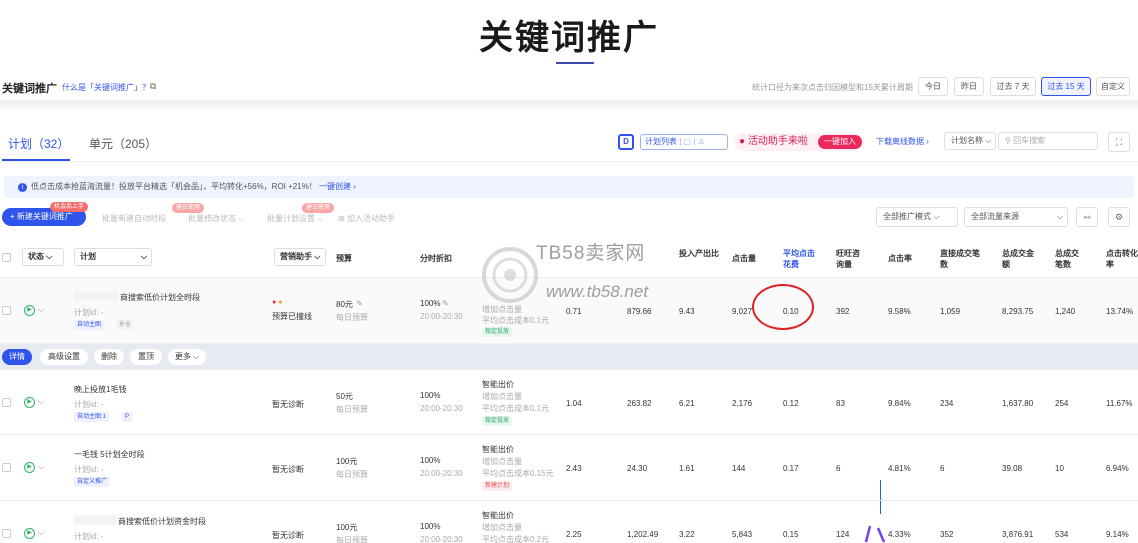  Describe the element at coordinates (1066, 86) in the screenshot. I see `date-15days-button: 过去 15 天` at that location.